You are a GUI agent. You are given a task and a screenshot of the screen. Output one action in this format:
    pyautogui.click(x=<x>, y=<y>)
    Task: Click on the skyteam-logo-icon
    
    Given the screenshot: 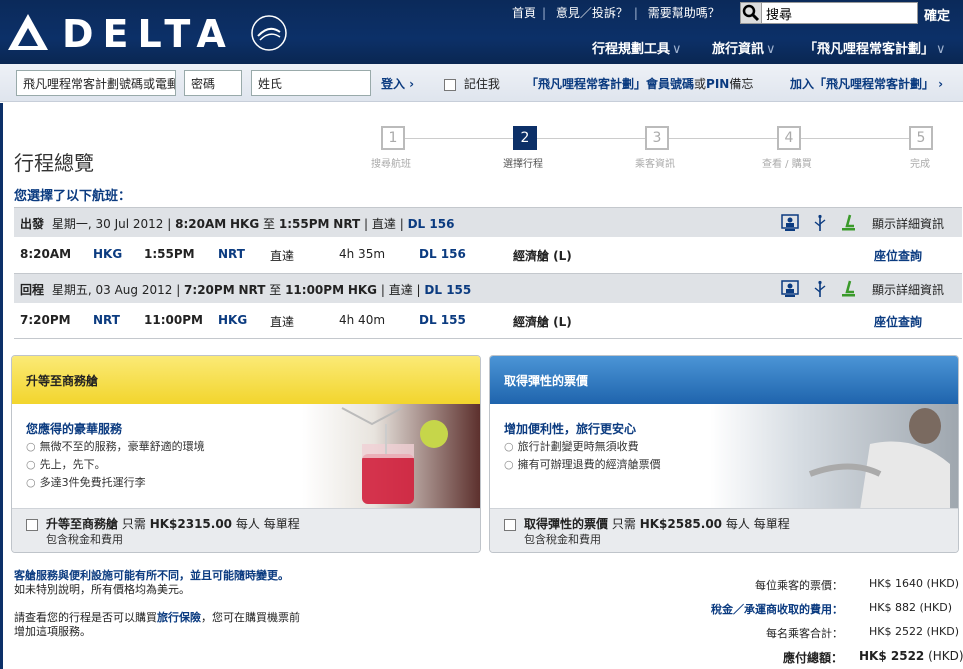 What is the action you would take?
    pyautogui.click(x=269, y=33)
    